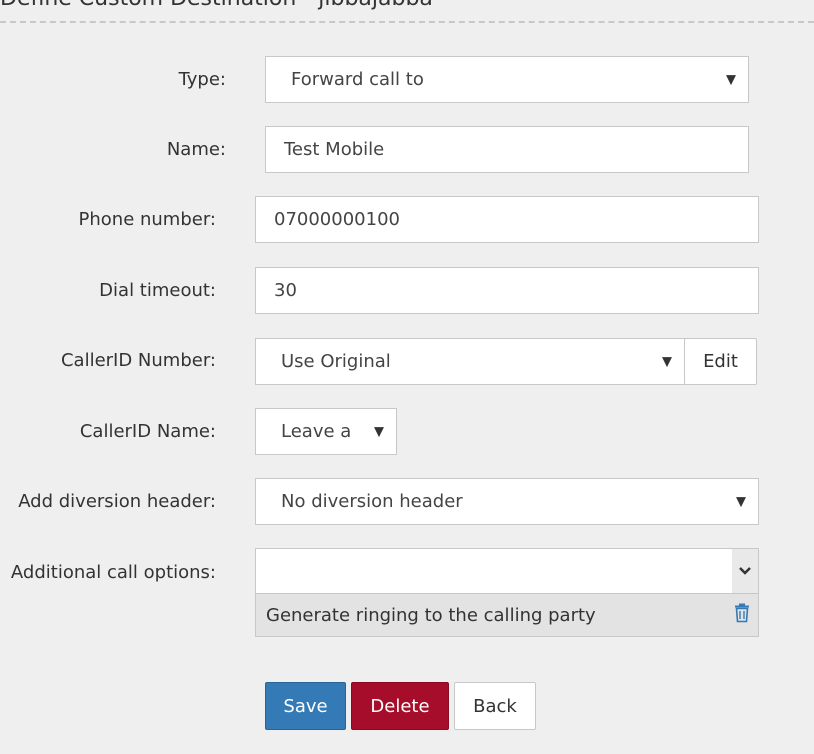 This screenshot has width=814, height=754. What do you see at coordinates (305, 706) in the screenshot?
I see `save-button: Save` at bounding box center [305, 706].